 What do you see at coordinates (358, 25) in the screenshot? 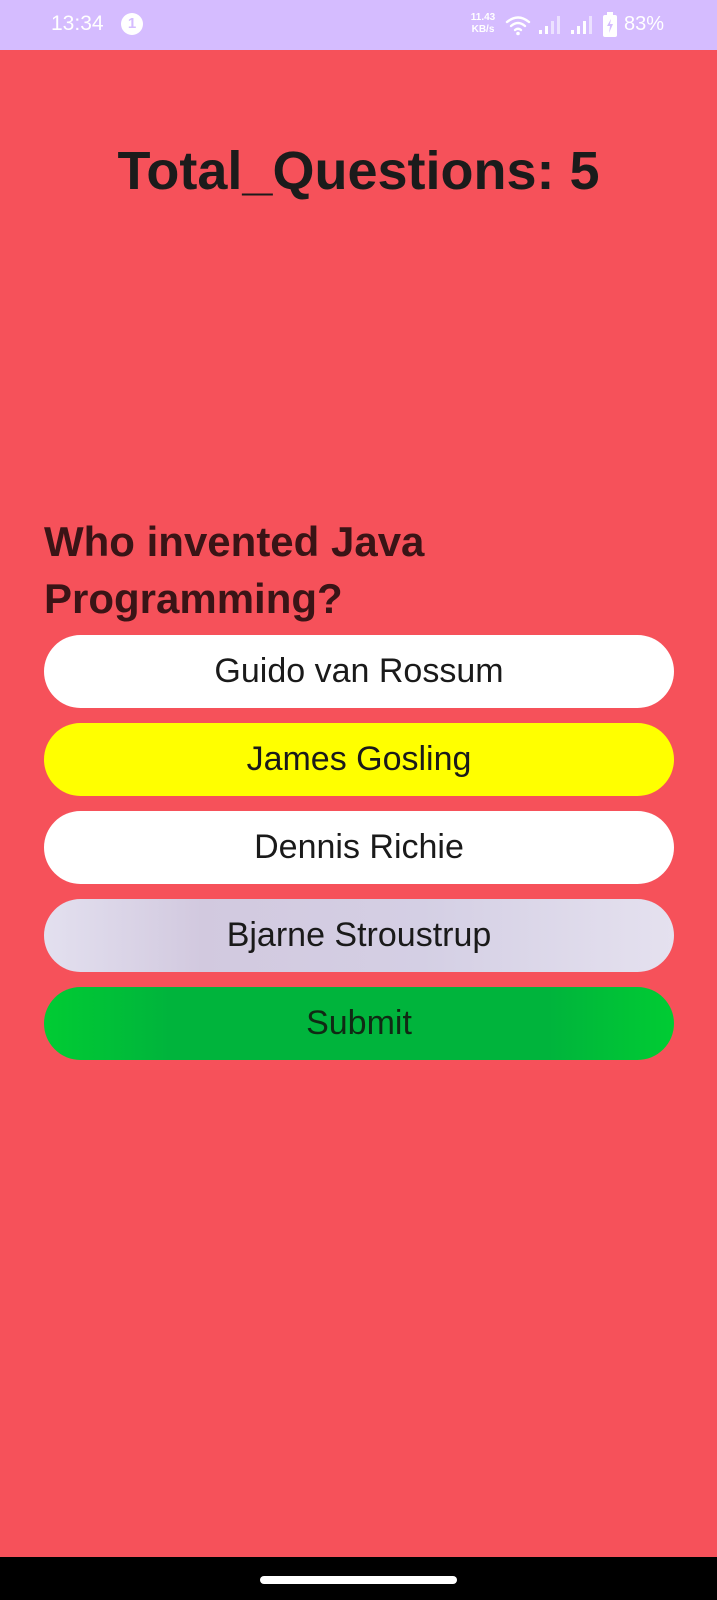
I see `status-bar: 13:34 1 11.43 KB/s 83%` at bounding box center [358, 25].